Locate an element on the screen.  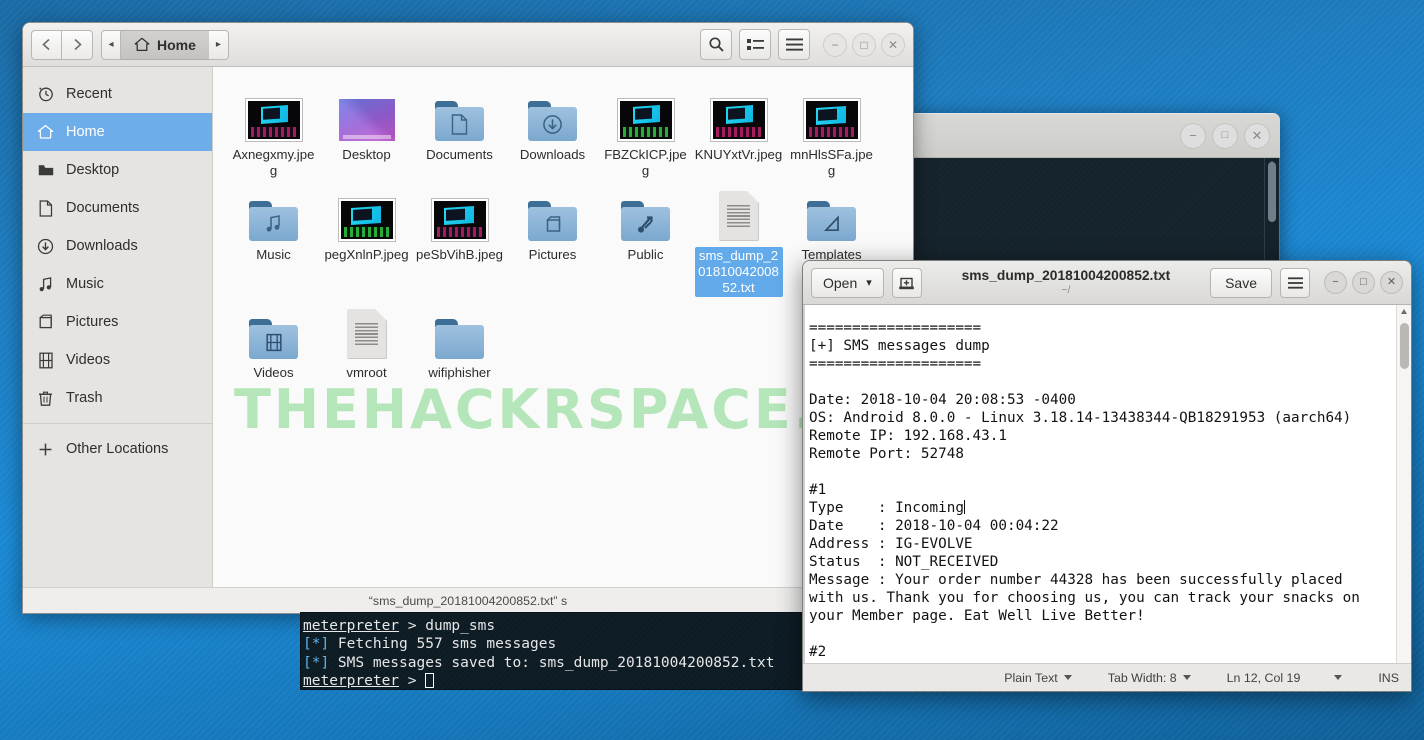
breadcrumb: ◂ Home ▸ is located at coordinates (165, 44).